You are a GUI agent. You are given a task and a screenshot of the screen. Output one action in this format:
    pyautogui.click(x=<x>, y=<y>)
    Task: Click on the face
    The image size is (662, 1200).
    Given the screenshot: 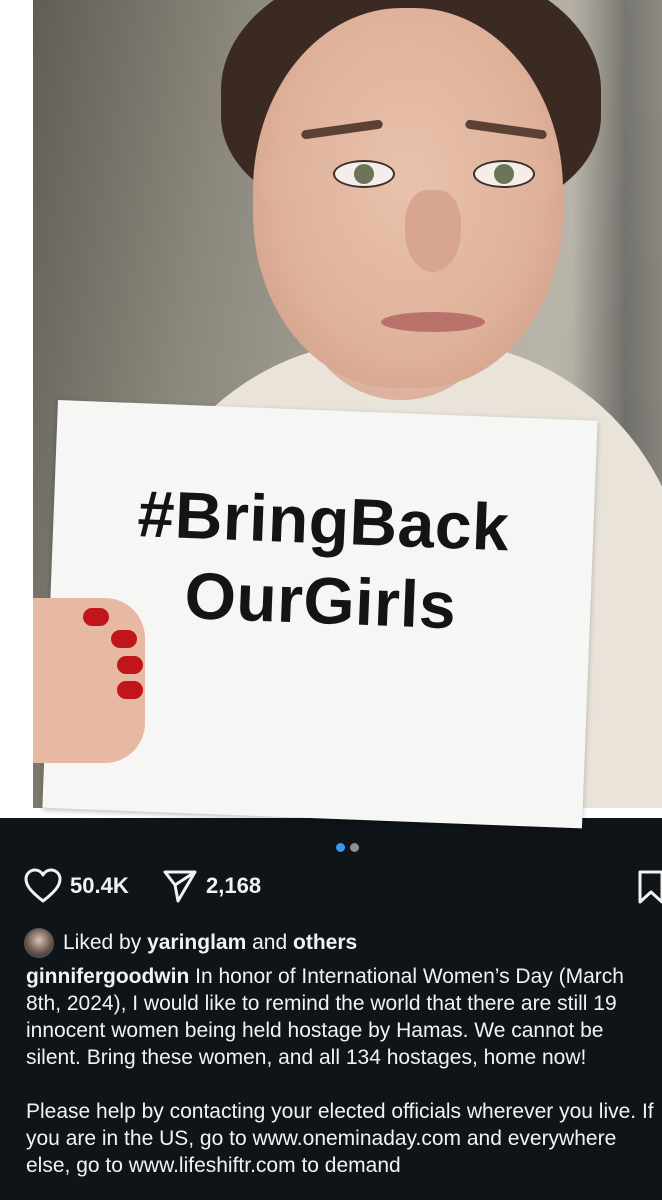 What is the action you would take?
    pyautogui.click(x=408, y=198)
    